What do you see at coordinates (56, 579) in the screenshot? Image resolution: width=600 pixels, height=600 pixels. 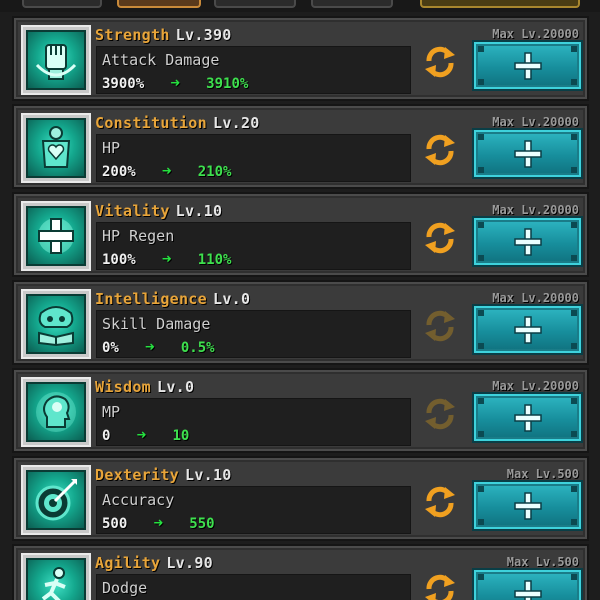 I see `running-figure-icon` at bounding box center [56, 579].